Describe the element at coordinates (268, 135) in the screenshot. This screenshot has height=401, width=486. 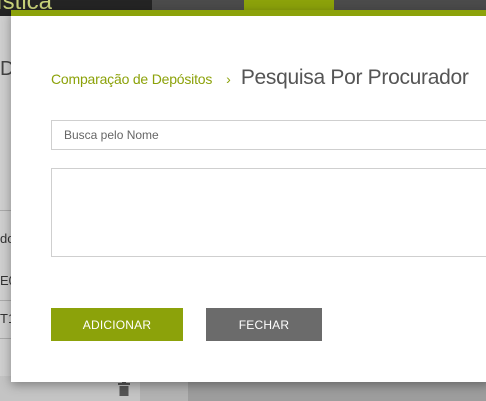
I see `name-search-input` at that location.